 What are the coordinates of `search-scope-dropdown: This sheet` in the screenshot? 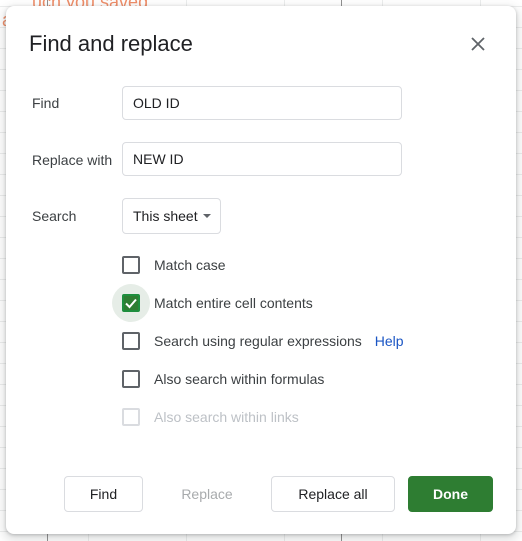 It's located at (171, 216).